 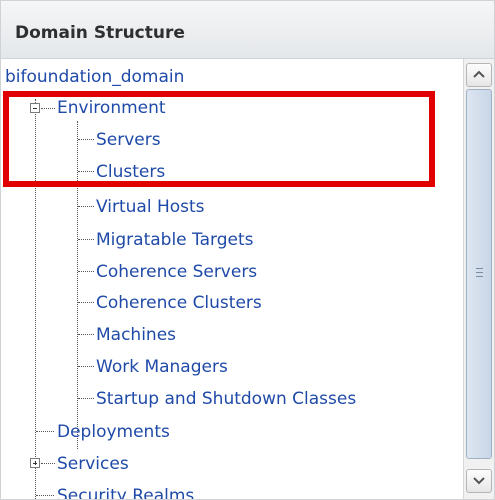 What do you see at coordinates (93, 464) in the screenshot?
I see `tree-item-services: Services` at bounding box center [93, 464].